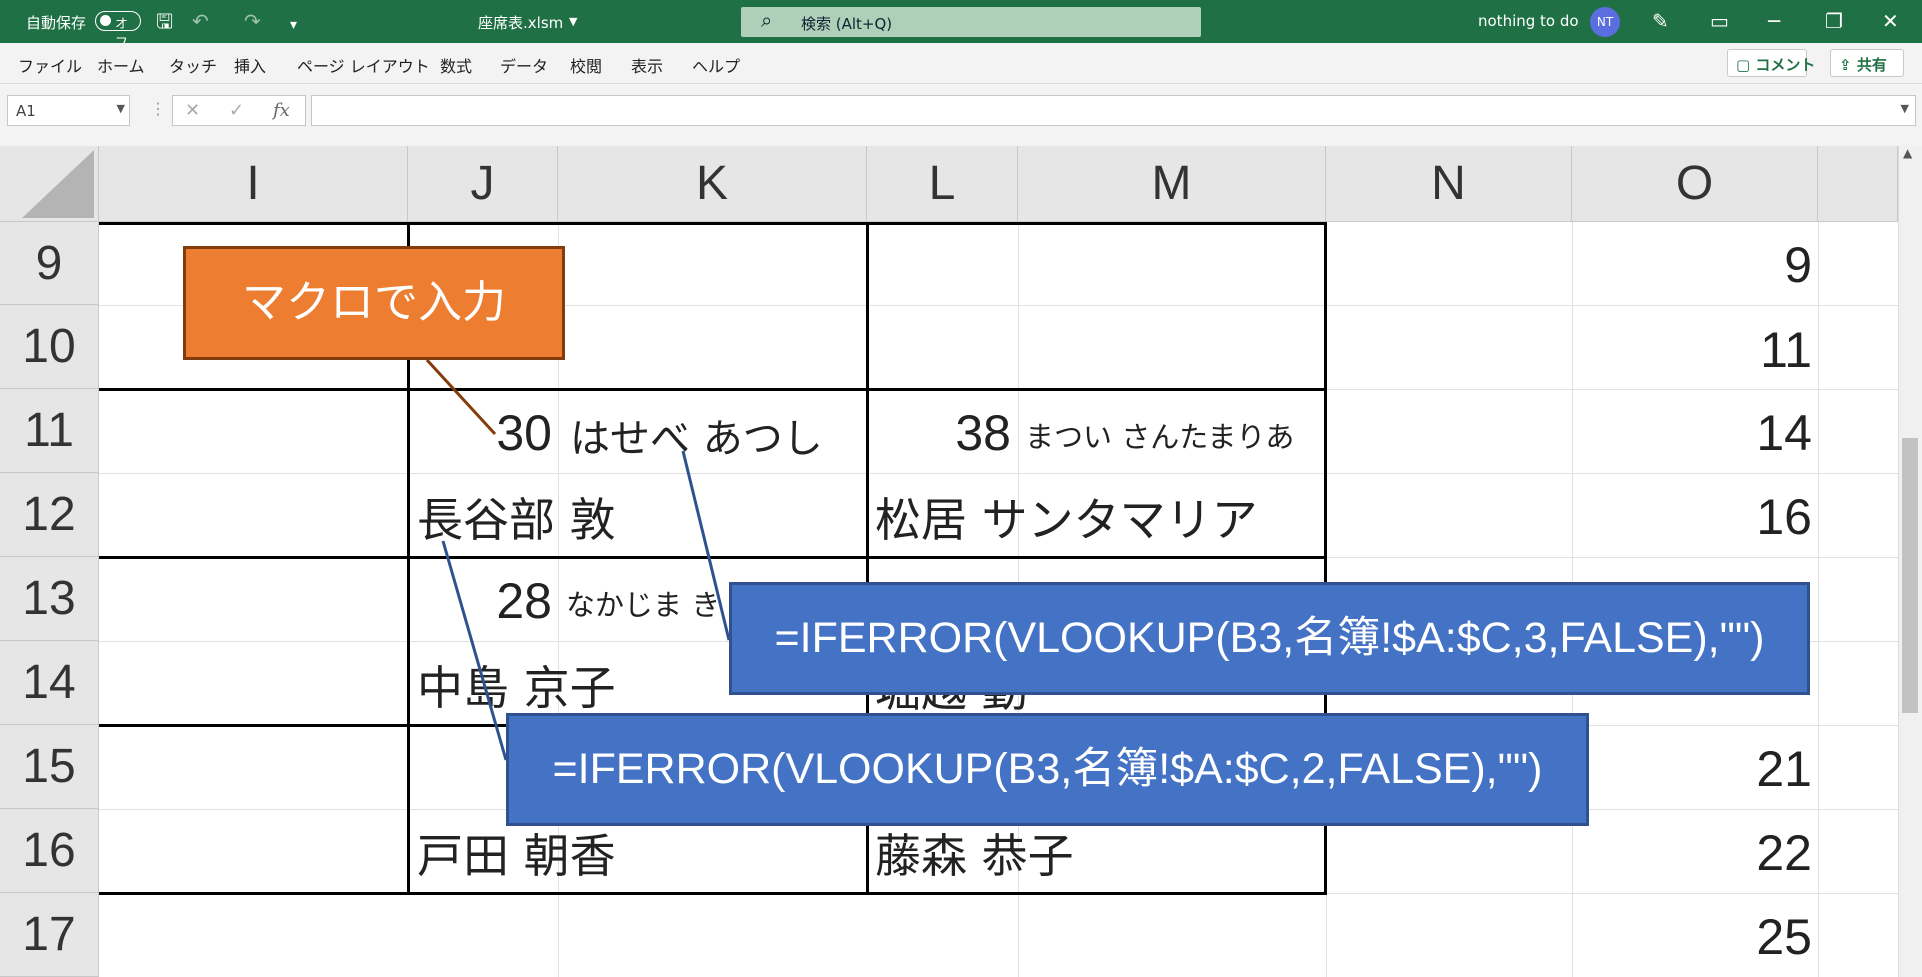 The height and width of the screenshot is (977, 1922). Describe the element at coordinates (974, 853) in the screenshot. I see `cell-l16: 藤森 恭子` at that location.